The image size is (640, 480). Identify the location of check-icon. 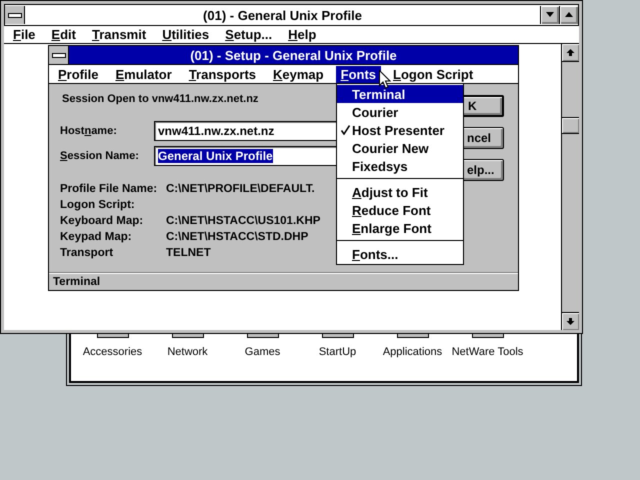
(345, 130).